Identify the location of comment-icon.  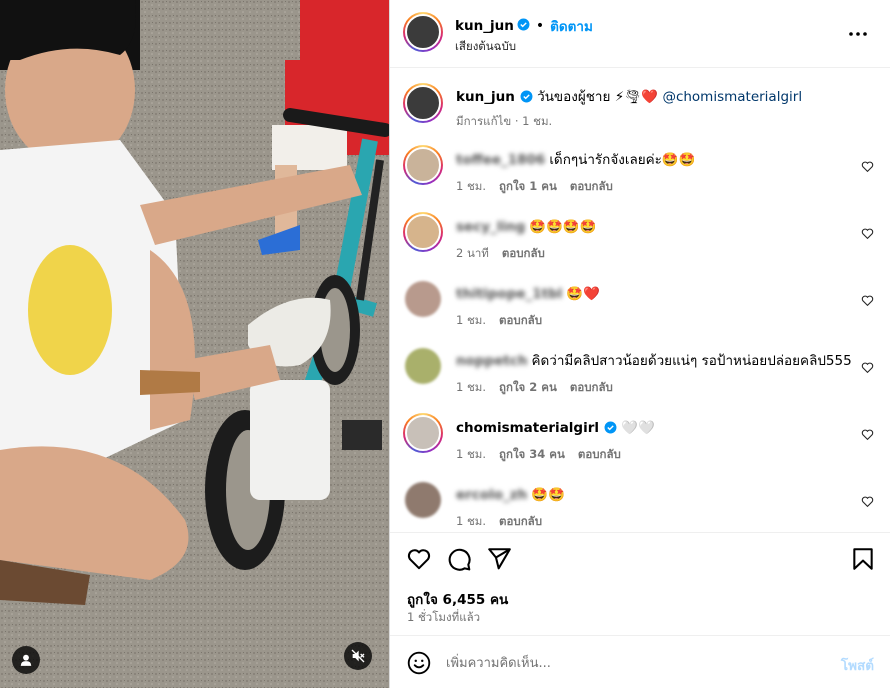
(459, 559).